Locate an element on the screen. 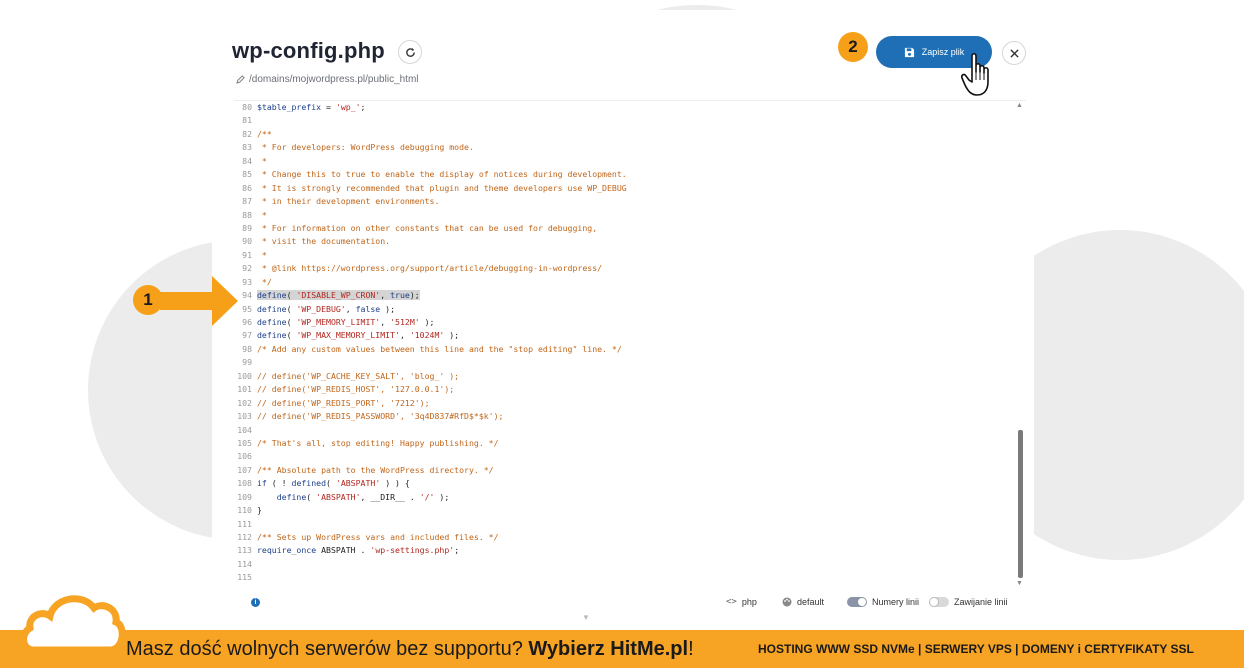 Image resolution: width=1244 pixels, height=668 pixels. code-line-text: if ( ! defined( 'ABSPATH' ) ) { is located at coordinates (333, 483).